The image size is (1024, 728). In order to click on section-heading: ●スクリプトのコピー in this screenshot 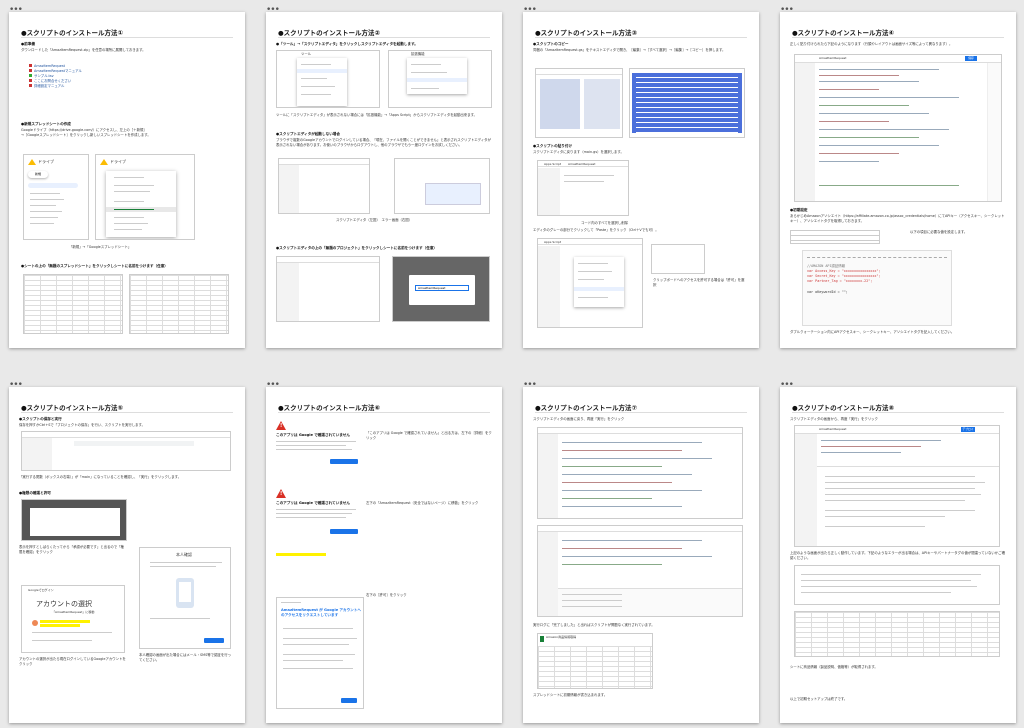, I will do `click(551, 44)`.